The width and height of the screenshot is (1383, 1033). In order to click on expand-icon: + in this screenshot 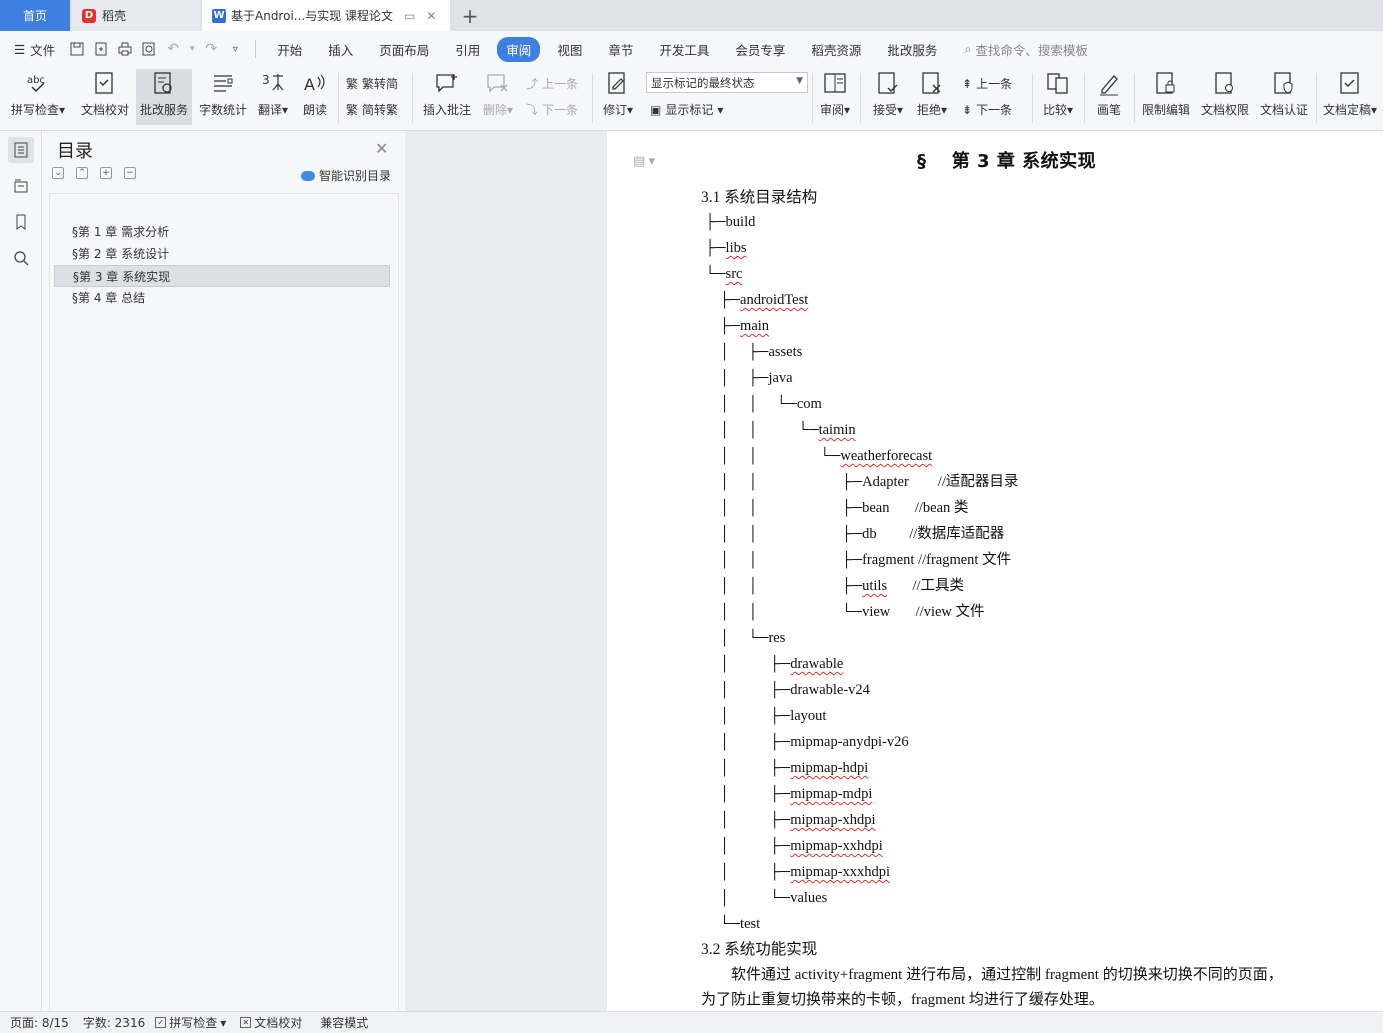, I will do `click(106, 173)`.